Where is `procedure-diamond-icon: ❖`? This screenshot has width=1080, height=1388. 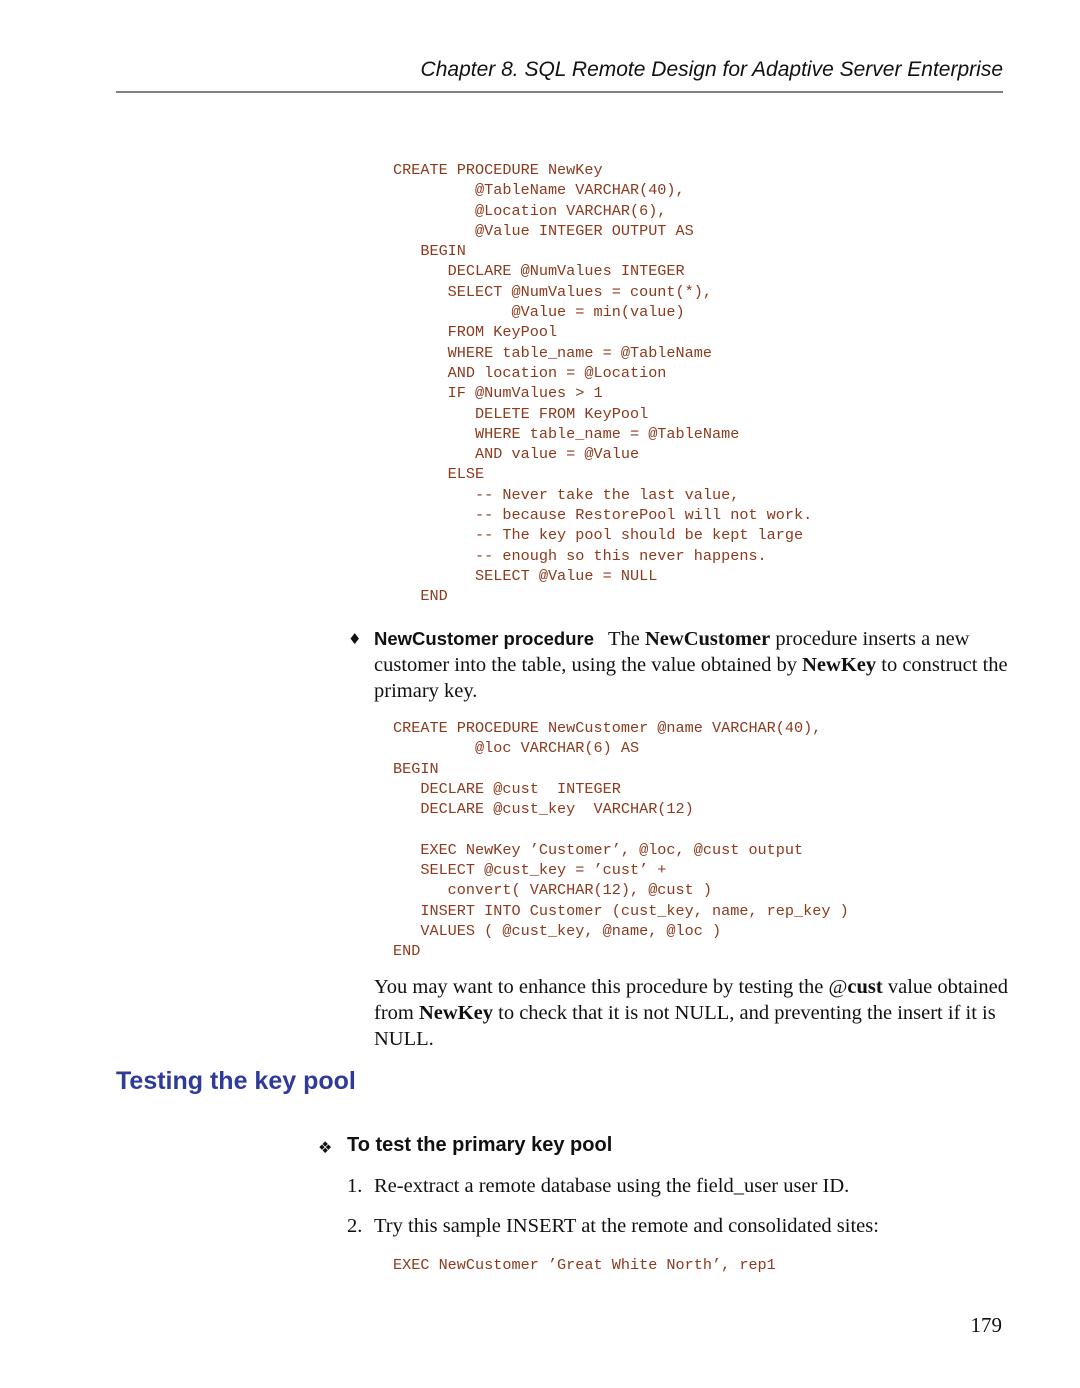
procedure-diamond-icon: ❖ is located at coordinates (325, 1147).